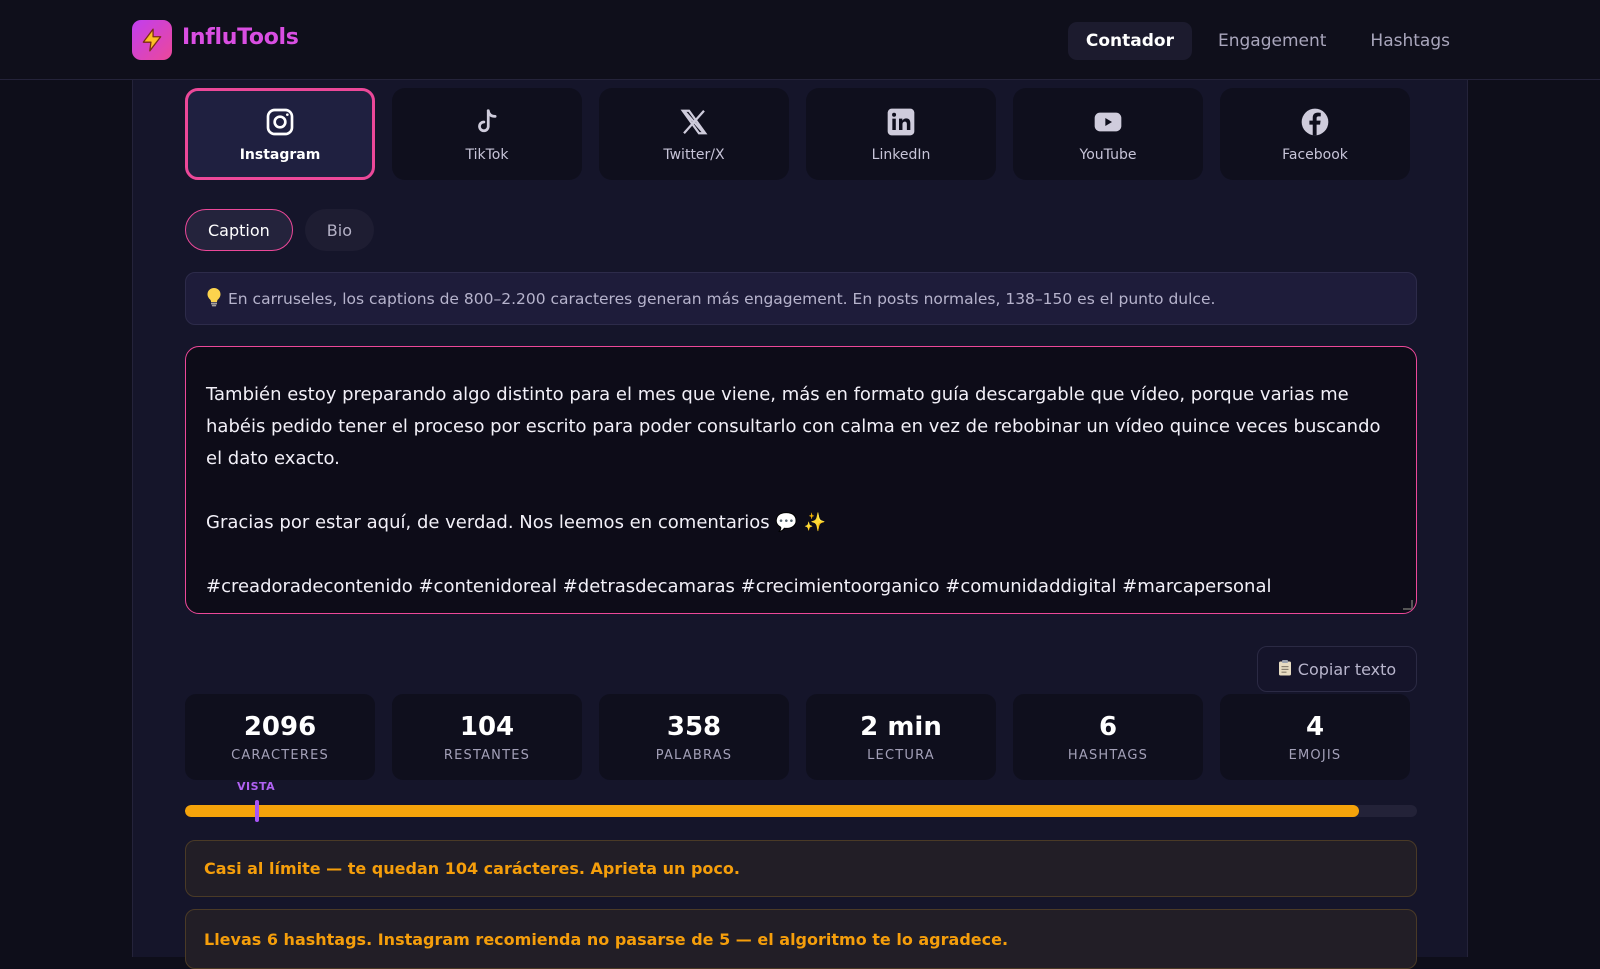 Image resolution: width=1600 pixels, height=969 pixels. What do you see at coordinates (1347, 669) in the screenshot?
I see `copy-button-label: Copiar texto` at bounding box center [1347, 669].